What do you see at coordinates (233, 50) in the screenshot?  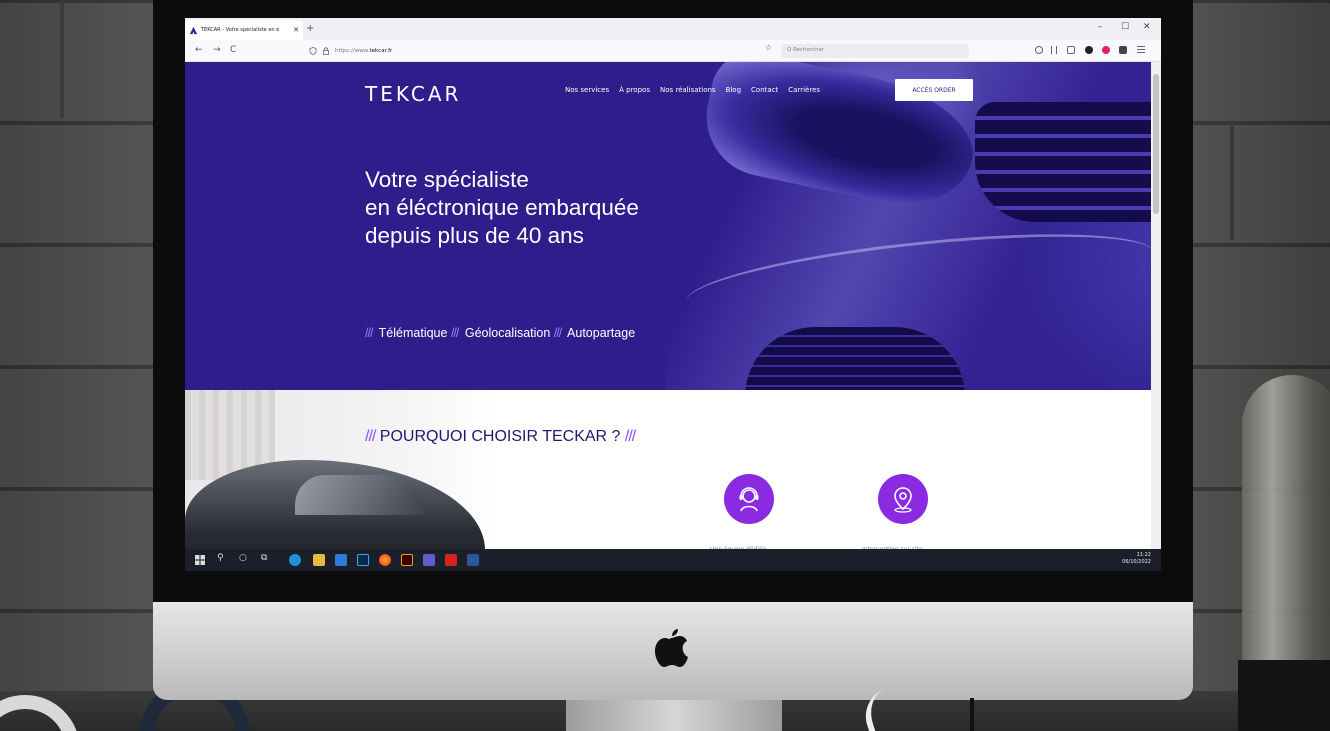 I see `reload-icon: C` at bounding box center [233, 50].